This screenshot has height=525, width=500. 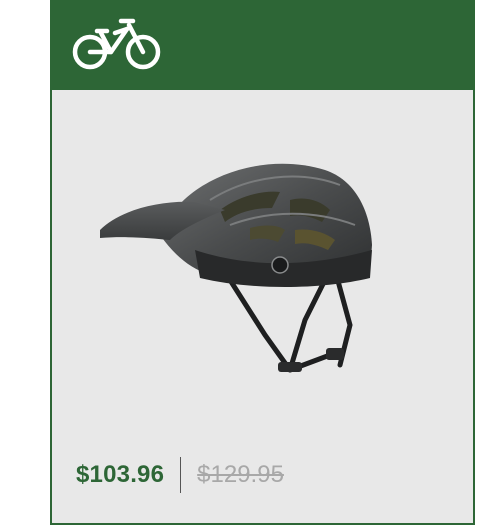 What do you see at coordinates (116, 44) in the screenshot?
I see `bicycle-icon` at bounding box center [116, 44].